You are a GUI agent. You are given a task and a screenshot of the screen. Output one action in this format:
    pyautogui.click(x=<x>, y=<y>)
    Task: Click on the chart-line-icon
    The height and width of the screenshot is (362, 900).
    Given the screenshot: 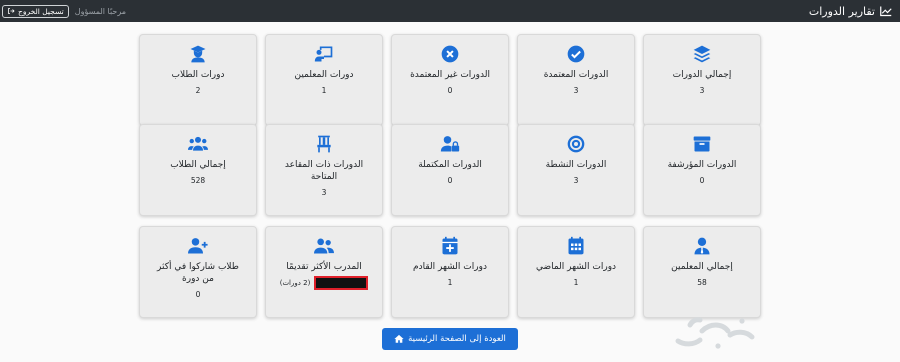 What is the action you would take?
    pyautogui.click(x=886, y=11)
    